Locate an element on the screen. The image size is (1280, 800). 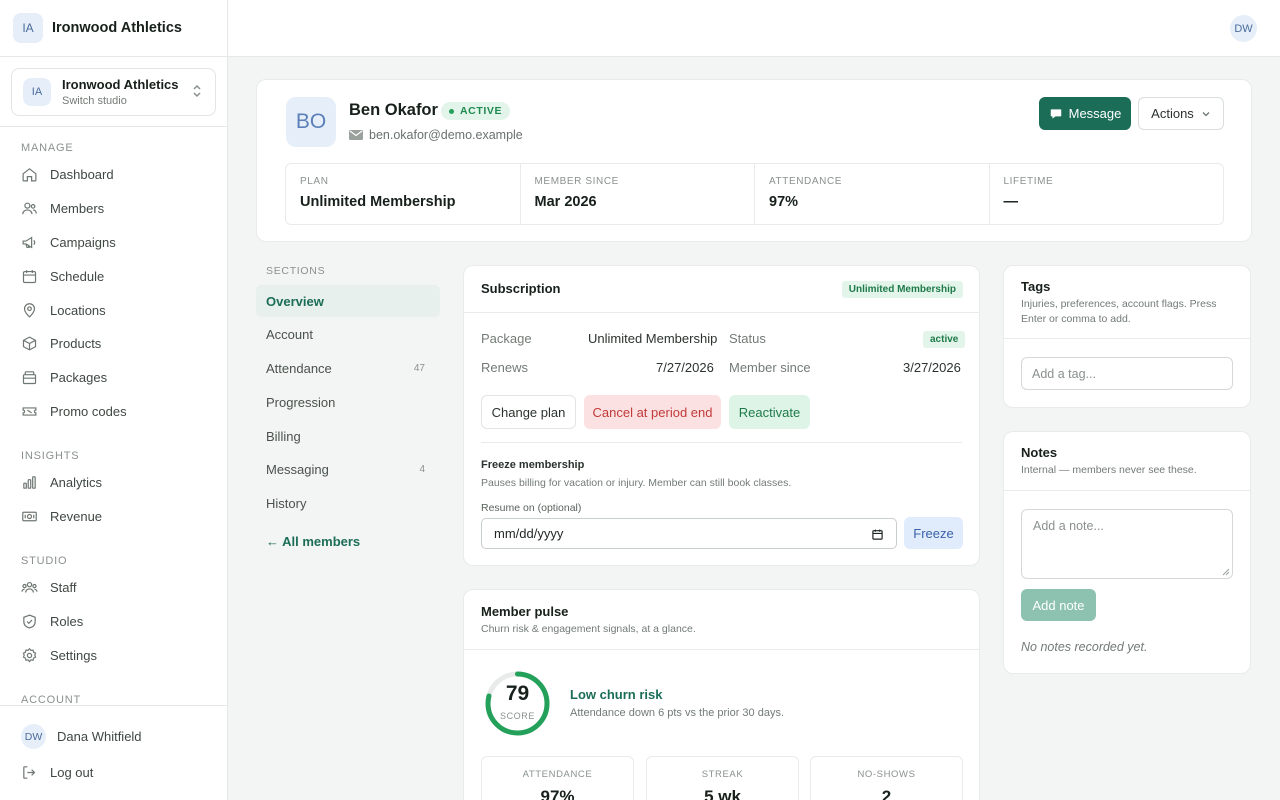
section-tab-attendance: Attendance 47 is located at coordinates (348, 368).